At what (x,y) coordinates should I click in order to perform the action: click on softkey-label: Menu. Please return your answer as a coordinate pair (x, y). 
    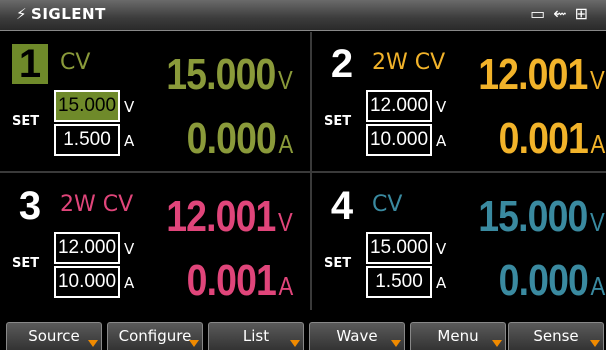
    Looking at the image, I should click on (458, 336).